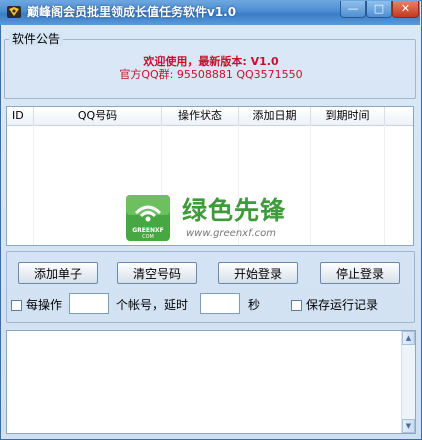 The width and height of the screenshot is (422, 440). I want to click on notice-legend: 软件公告, so click(36, 39).